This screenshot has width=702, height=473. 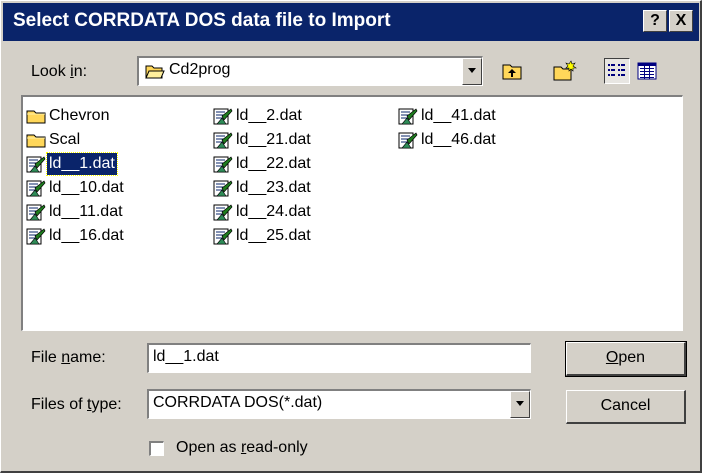 I want to click on dialog-title: Select CORRDATA DOS data file to Import, so click(x=202, y=20).